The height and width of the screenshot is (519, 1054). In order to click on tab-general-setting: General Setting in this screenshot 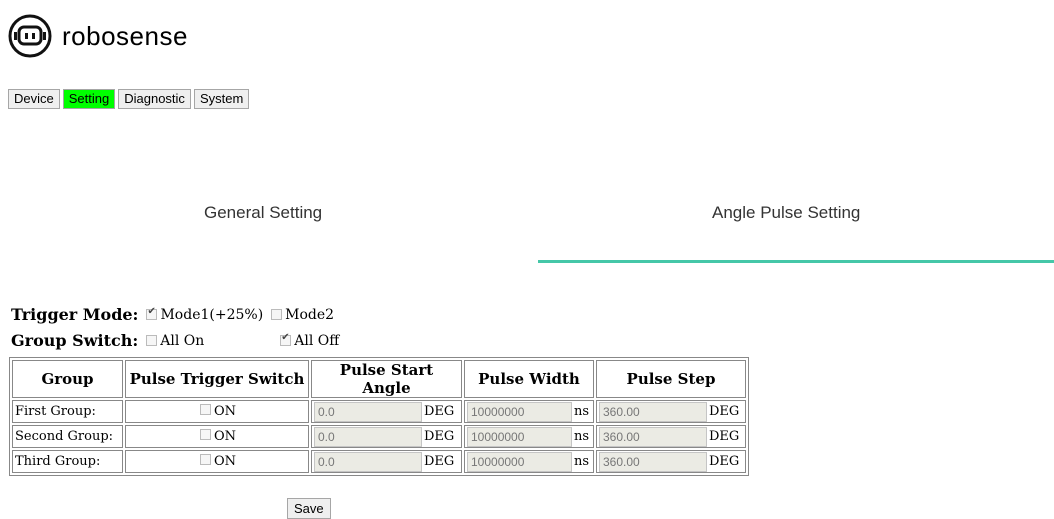, I will do `click(263, 213)`.